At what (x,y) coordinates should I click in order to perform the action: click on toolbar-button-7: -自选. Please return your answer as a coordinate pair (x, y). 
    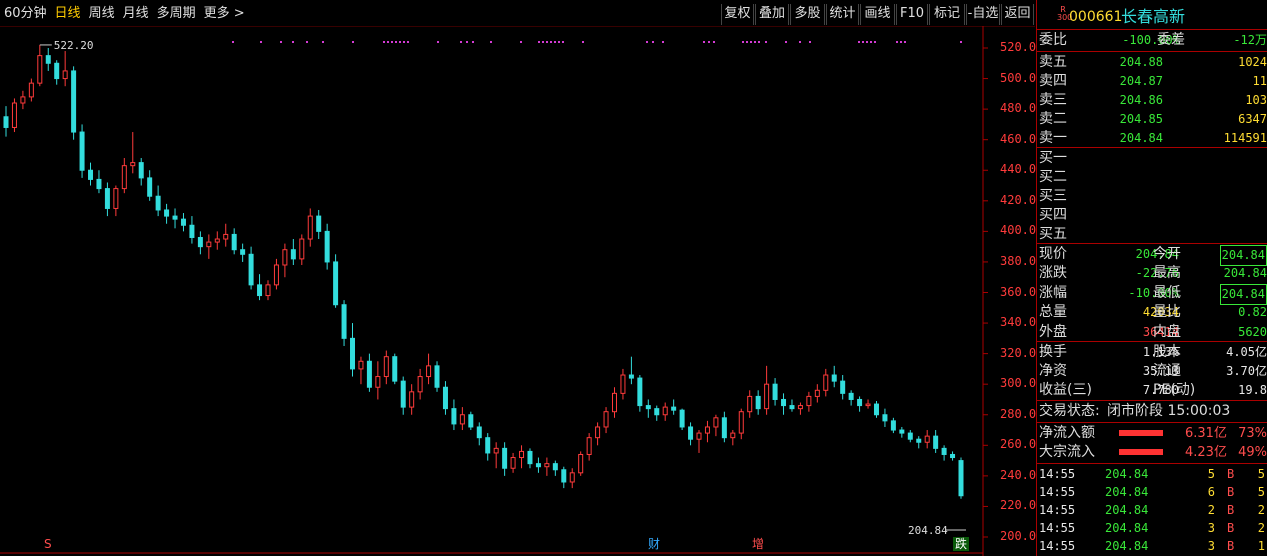
    Looking at the image, I should click on (983, 14).